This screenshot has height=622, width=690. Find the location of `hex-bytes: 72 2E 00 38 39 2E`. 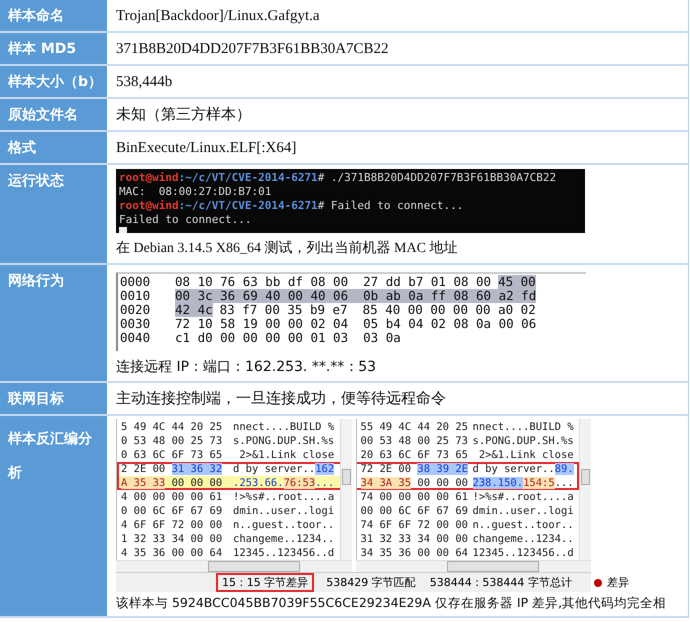

hex-bytes: 72 2E 00 38 39 2E is located at coordinates (414, 469).